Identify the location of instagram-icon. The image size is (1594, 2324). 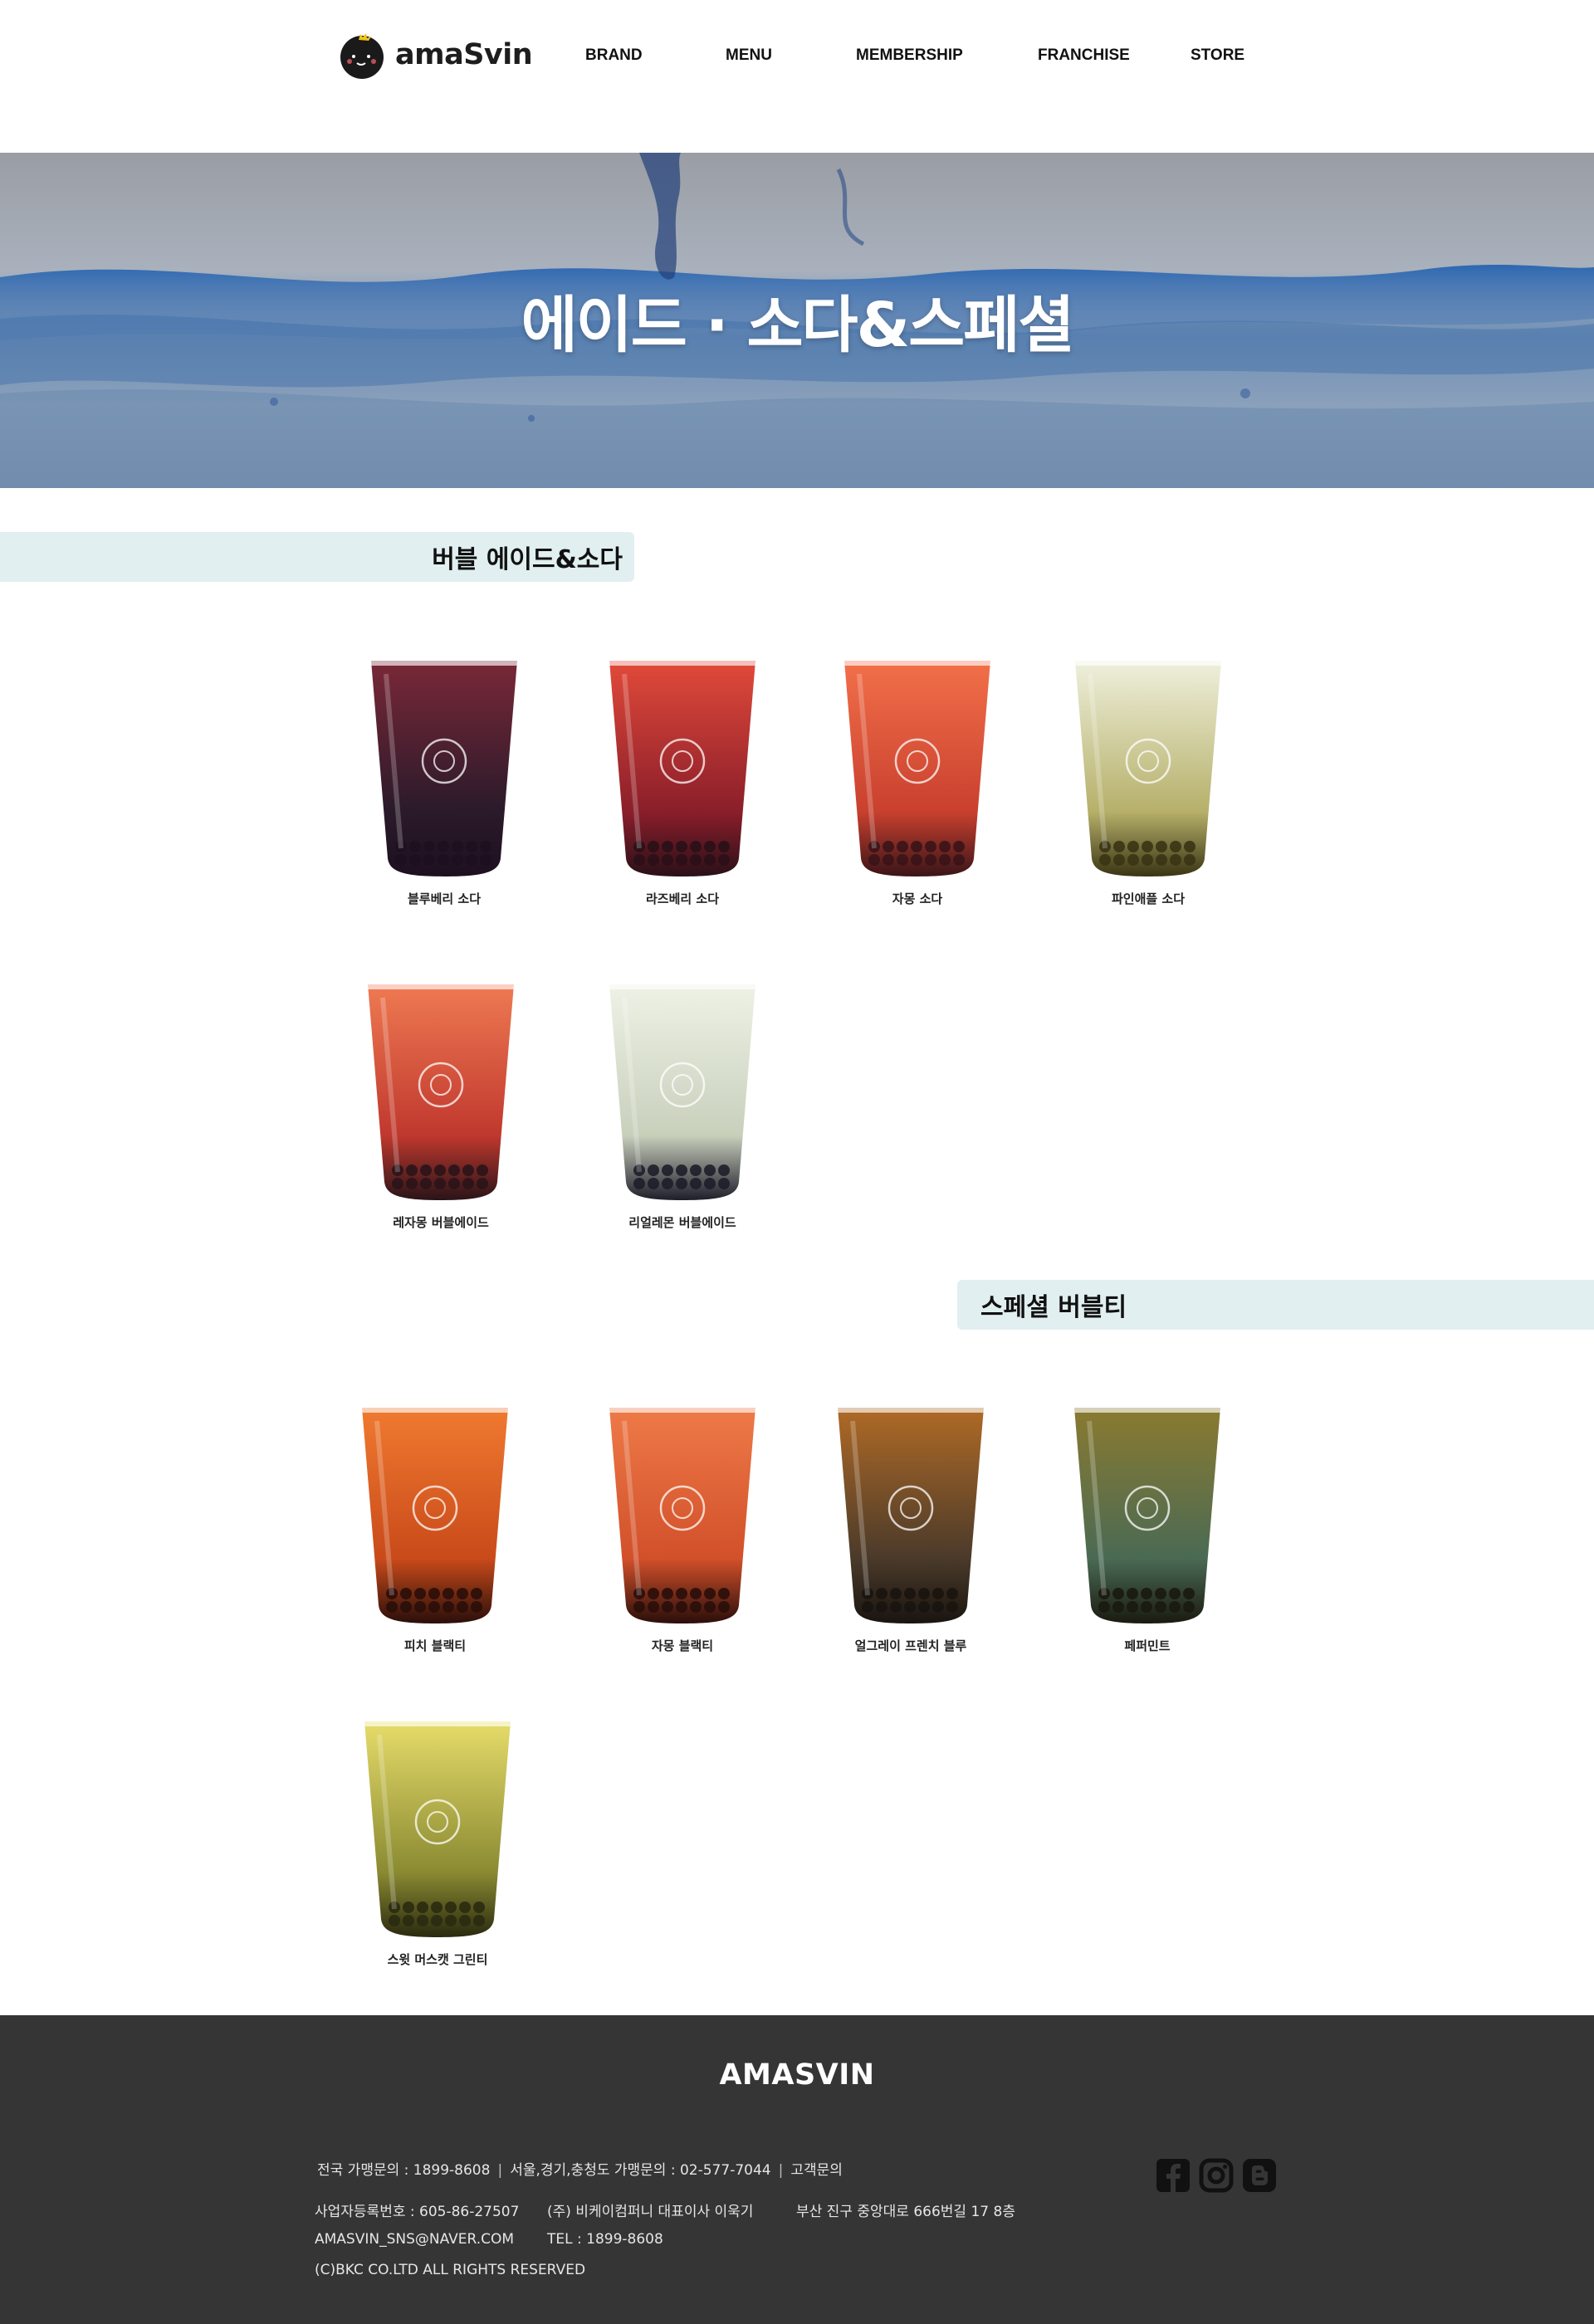
(1216, 2175).